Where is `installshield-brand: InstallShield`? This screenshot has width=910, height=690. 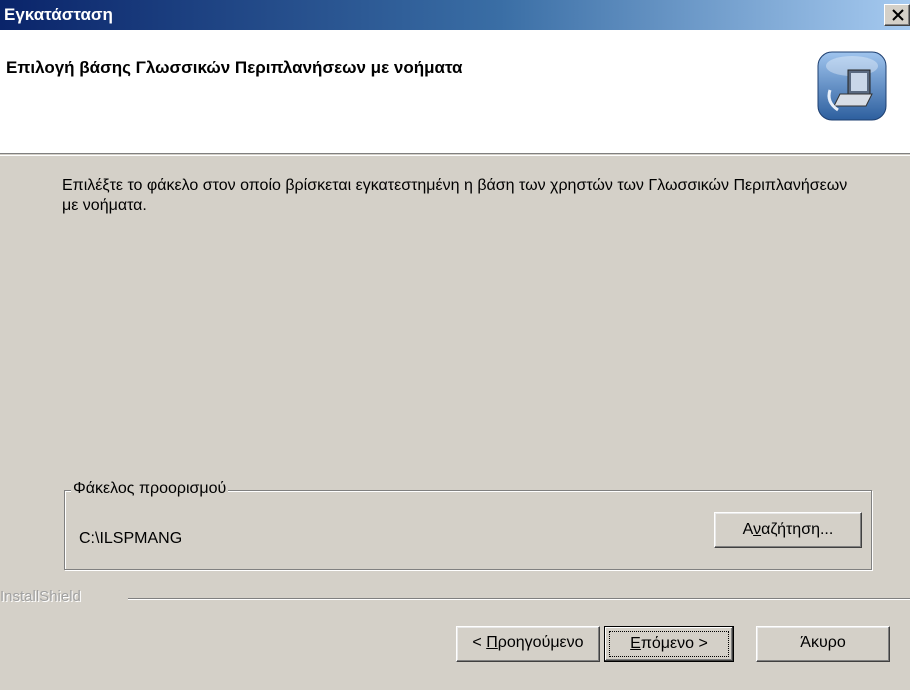
installshield-brand: InstallShield is located at coordinates (40, 596).